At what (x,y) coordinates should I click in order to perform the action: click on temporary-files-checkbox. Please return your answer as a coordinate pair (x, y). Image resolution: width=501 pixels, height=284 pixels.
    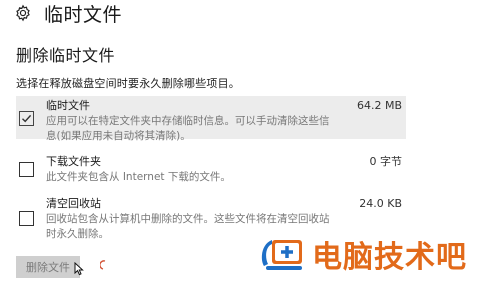
    Looking at the image, I should click on (26, 118).